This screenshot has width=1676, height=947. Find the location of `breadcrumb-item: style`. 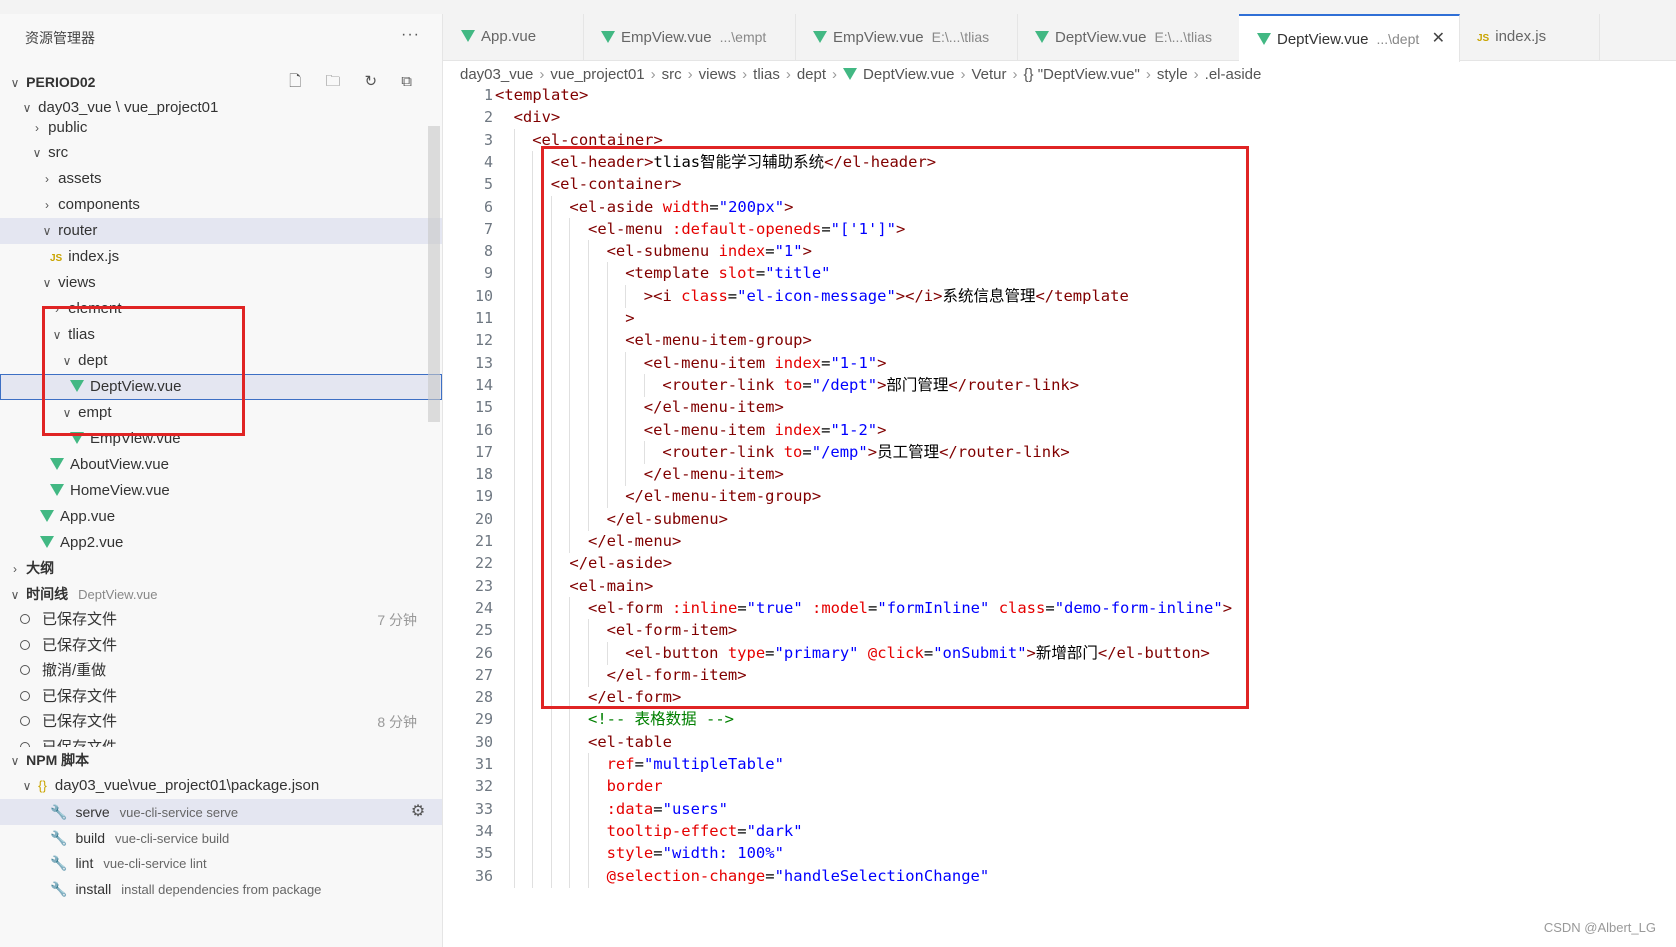

breadcrumb-item: style is located at coordinates (1172, 74).